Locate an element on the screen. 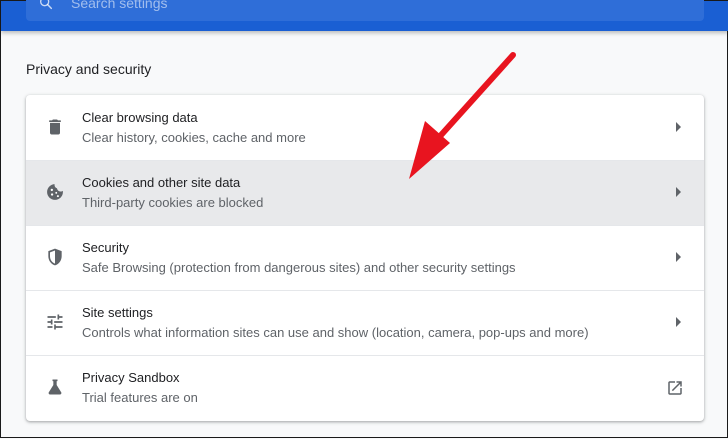  tune-icon is located at coordinates (55, 322).